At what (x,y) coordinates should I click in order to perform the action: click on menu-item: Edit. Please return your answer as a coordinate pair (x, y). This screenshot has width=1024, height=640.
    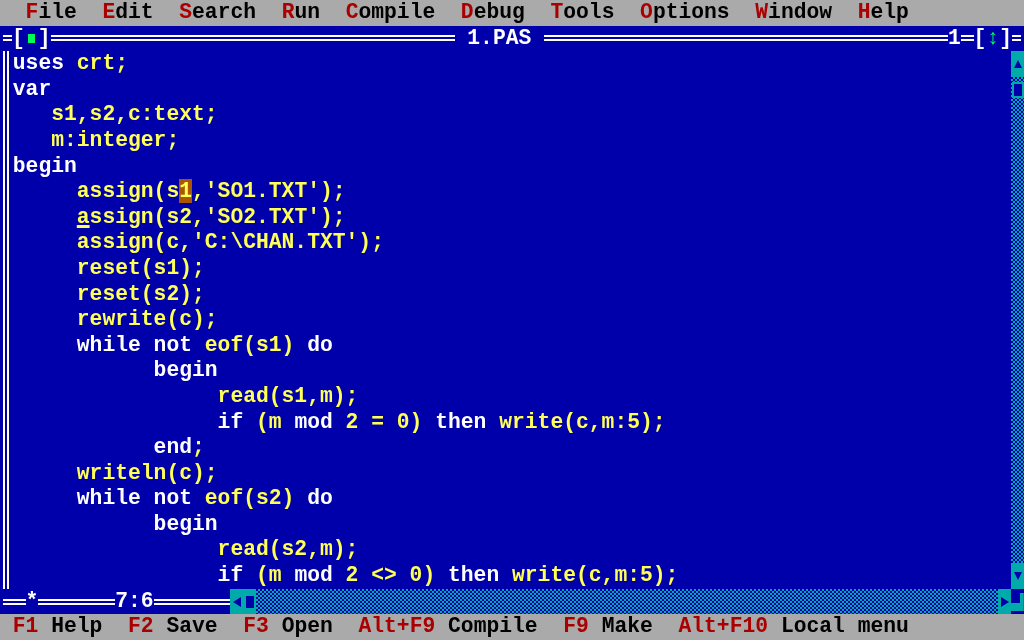
    Looking at the image, I should click on (128, 13).